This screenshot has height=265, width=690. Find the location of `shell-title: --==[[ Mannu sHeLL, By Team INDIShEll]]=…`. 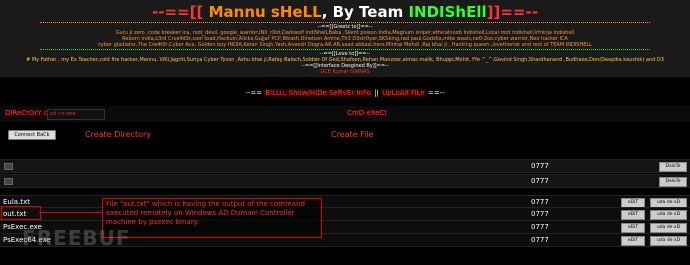

shell-title: --==[[ Mannu sHeLL, By Team INDIShEll]]=… is located at coordinates (345, 12).